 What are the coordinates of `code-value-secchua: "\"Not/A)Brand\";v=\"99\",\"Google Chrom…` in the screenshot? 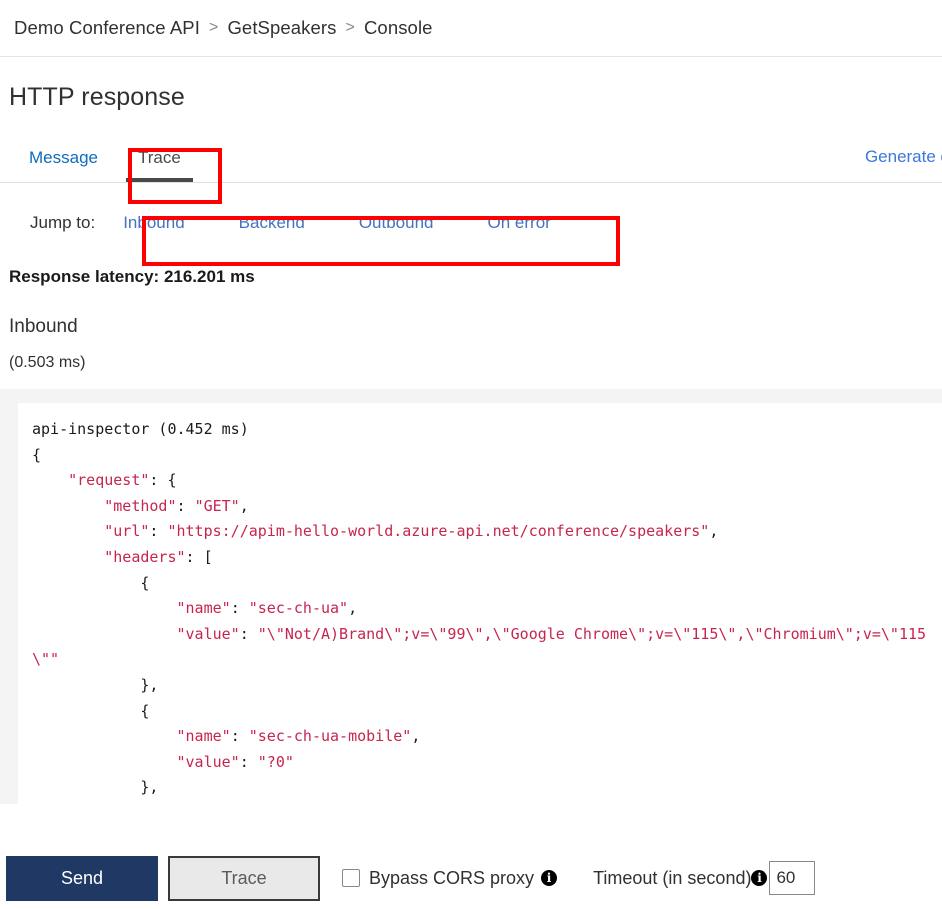 It's located at (479, 646).